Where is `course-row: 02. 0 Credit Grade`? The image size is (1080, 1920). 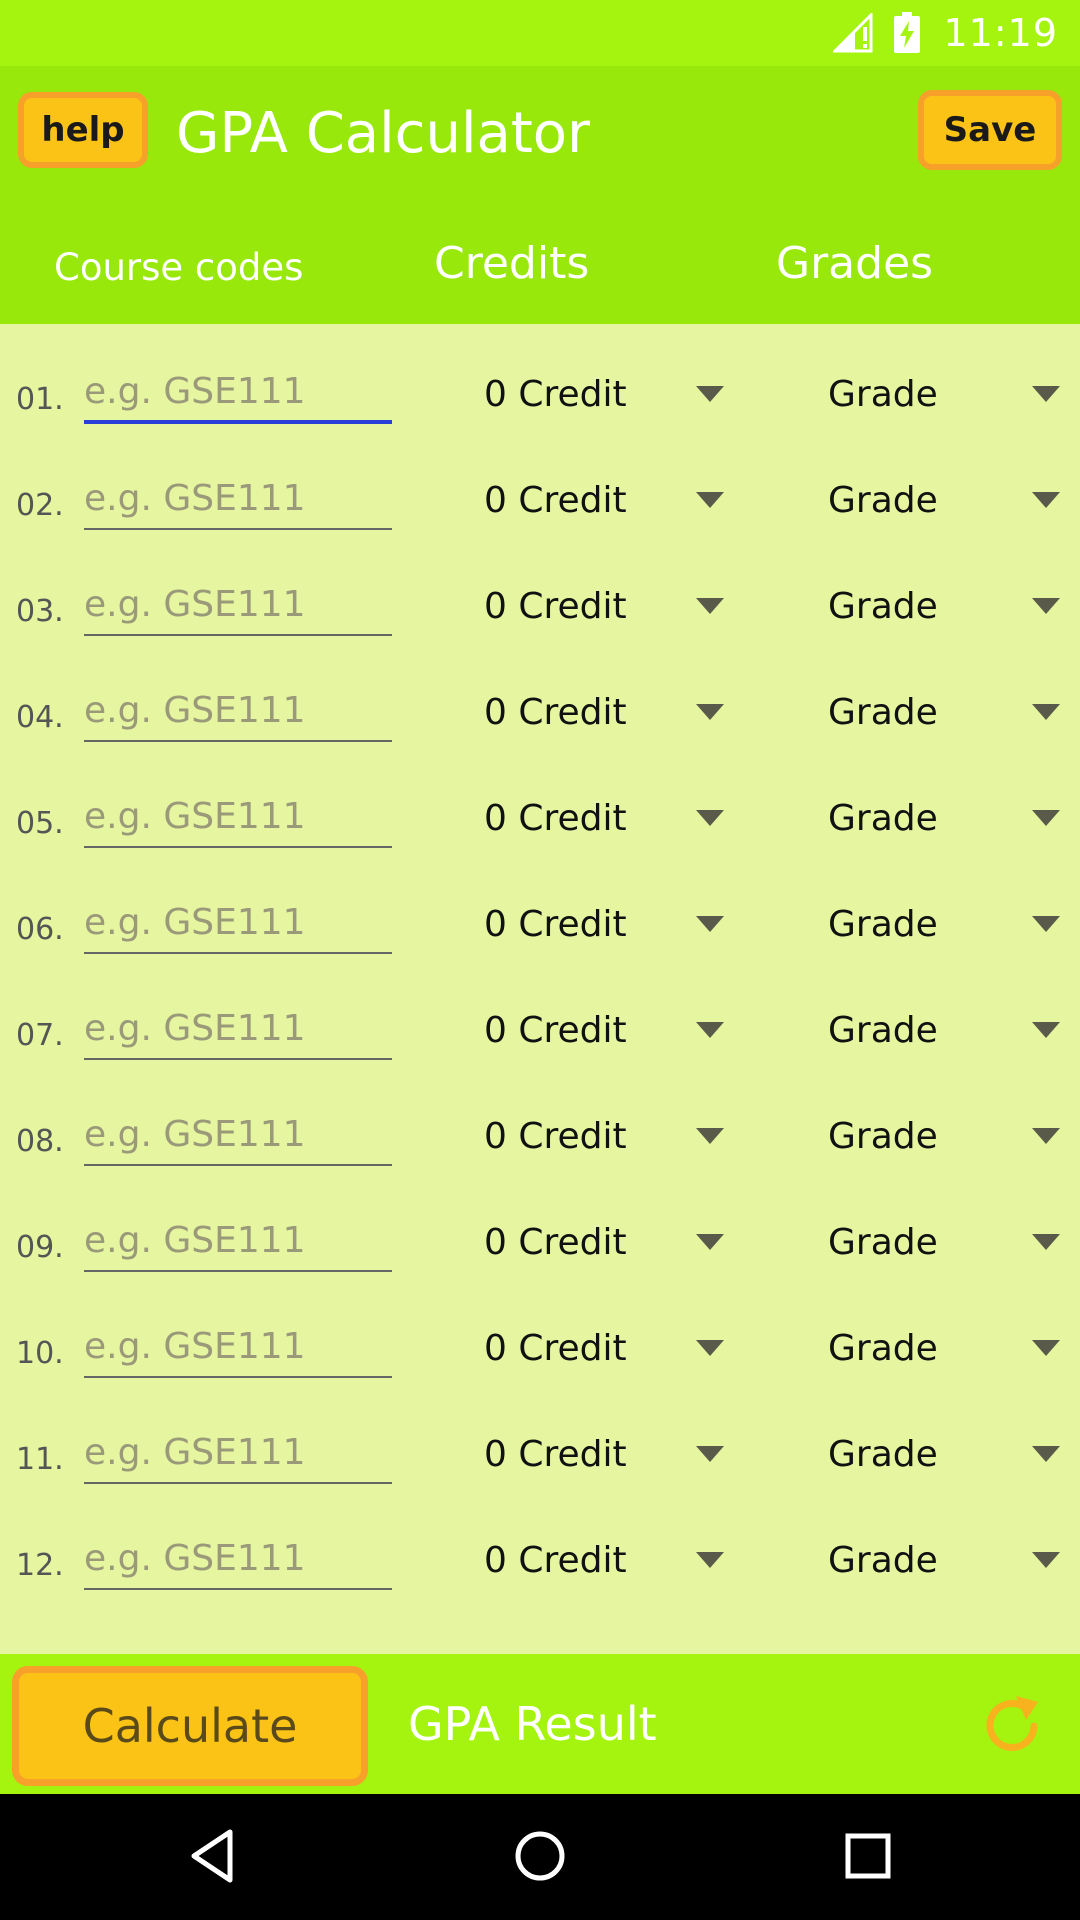 course-row: 02. 0 Credit Grade is located at coordinates (540, 483).